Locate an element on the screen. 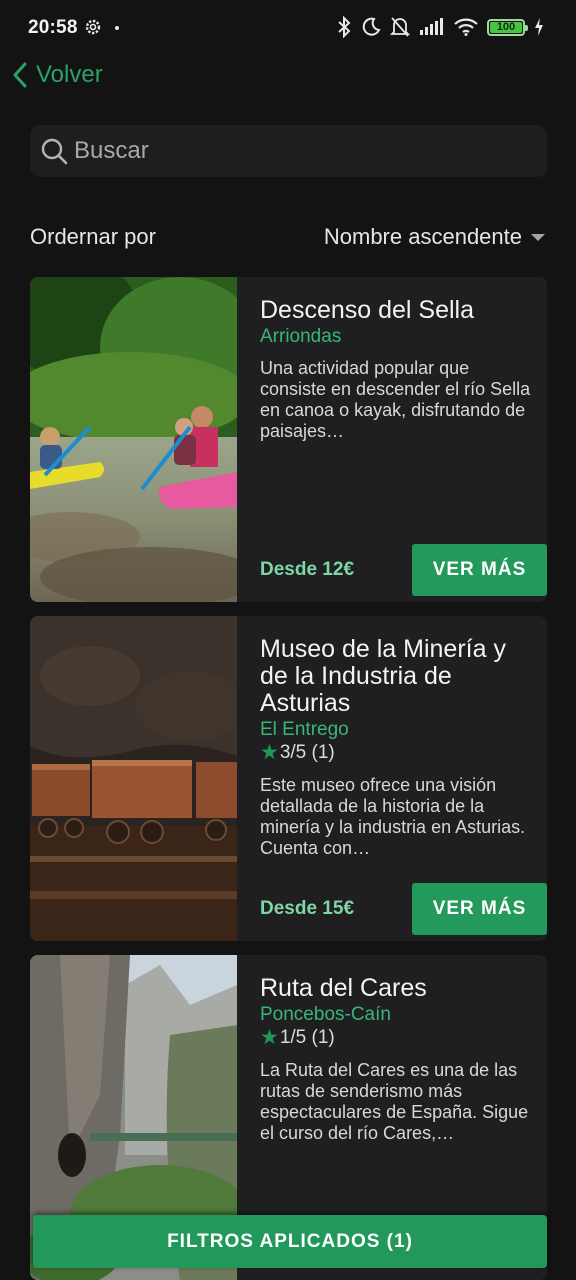 Image resolution: width=576 pixels, height=1280 pixels. status-time: 20:58 is located at coordinates (53, 27).